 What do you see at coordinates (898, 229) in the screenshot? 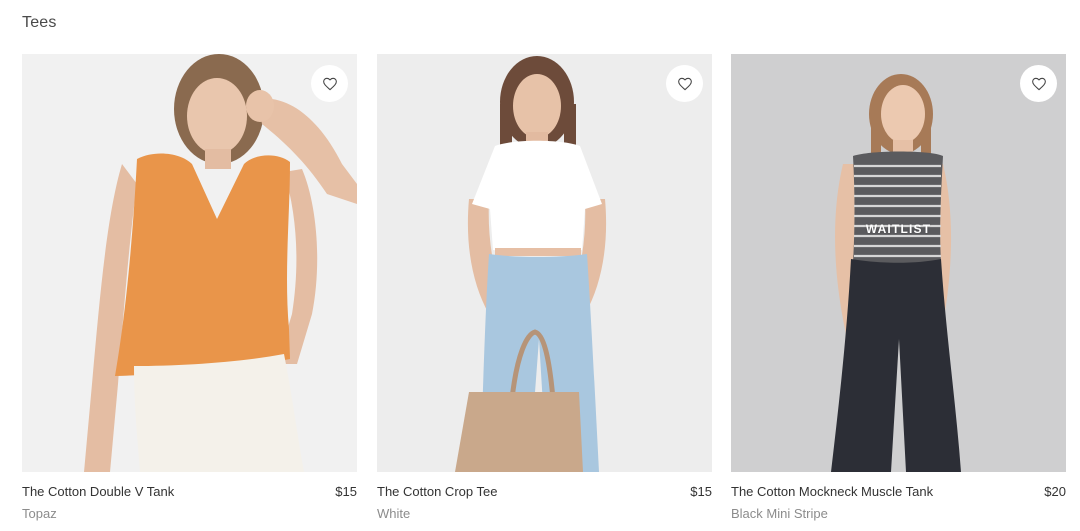
I see `waitlist-label: WAITLIST` at bounding box center [898, 229].